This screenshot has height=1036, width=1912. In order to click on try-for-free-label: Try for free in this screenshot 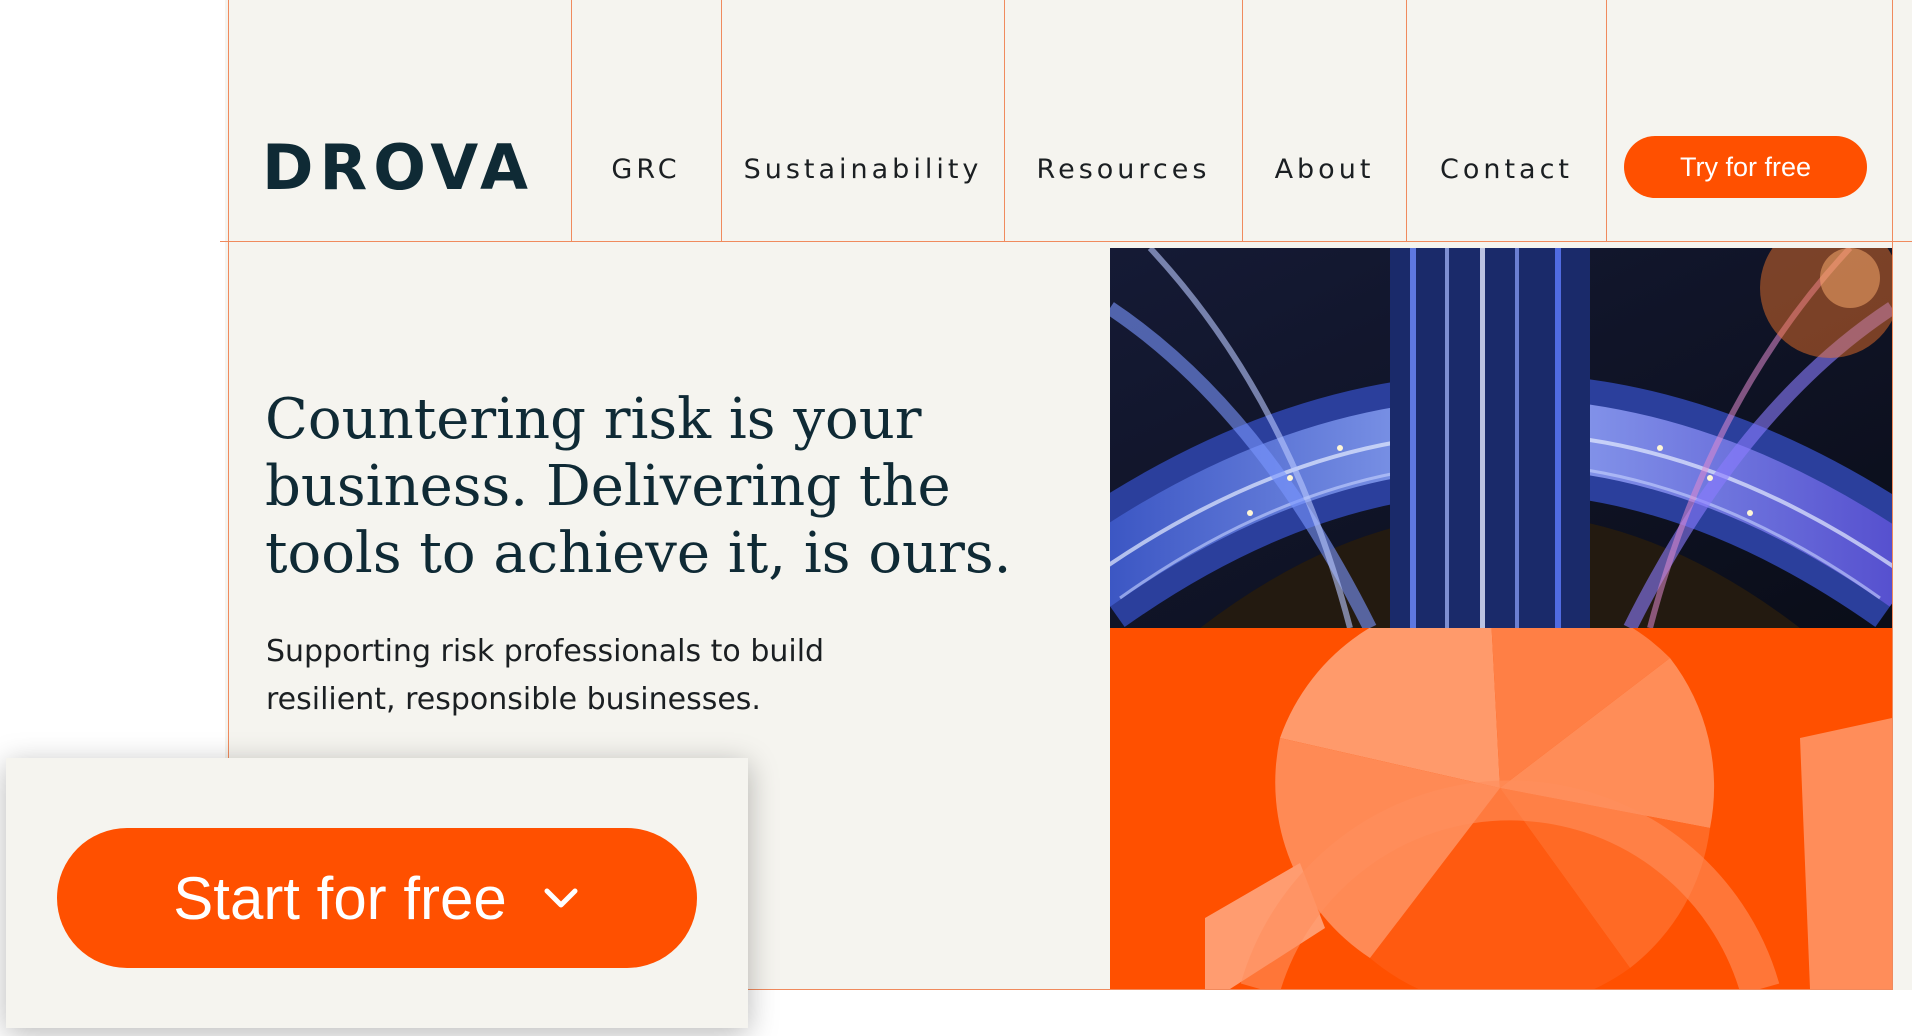, I will do `click(1745, 166)`.